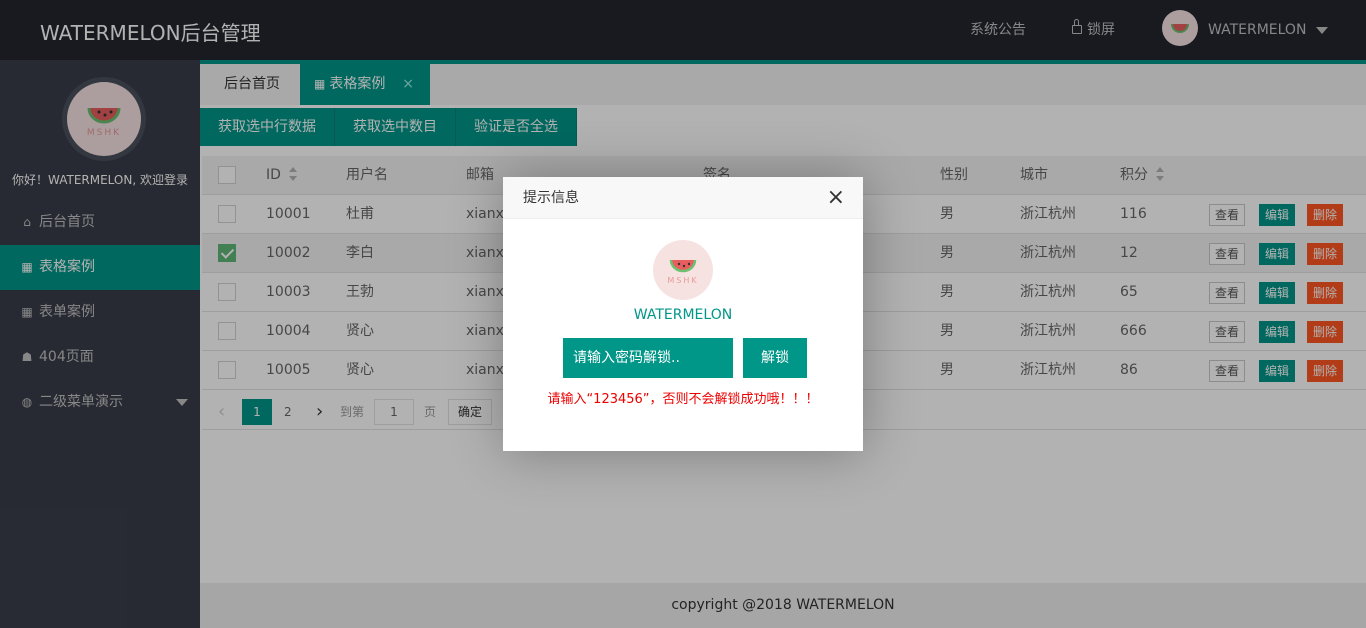 The image size is (1366, 628). I want to click on avatar: MSHK, so click(683, 270).